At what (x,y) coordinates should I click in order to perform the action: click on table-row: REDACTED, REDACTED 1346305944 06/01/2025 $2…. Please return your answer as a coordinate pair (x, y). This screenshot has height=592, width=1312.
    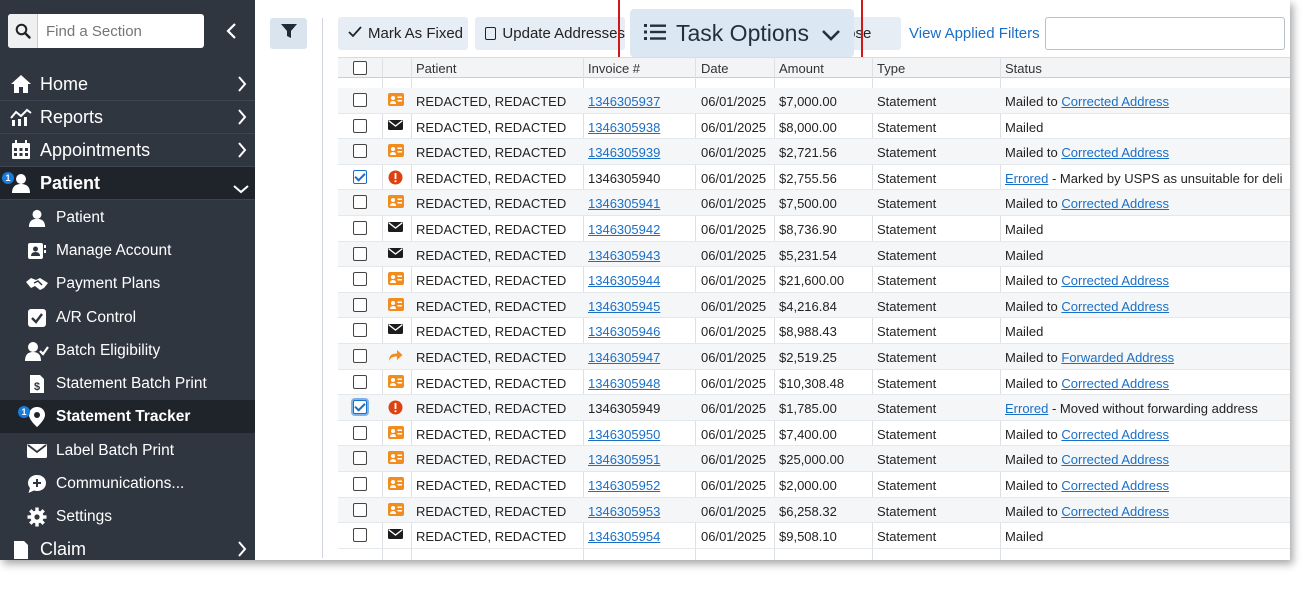
    Looking at the image, I should click on (814, 280).